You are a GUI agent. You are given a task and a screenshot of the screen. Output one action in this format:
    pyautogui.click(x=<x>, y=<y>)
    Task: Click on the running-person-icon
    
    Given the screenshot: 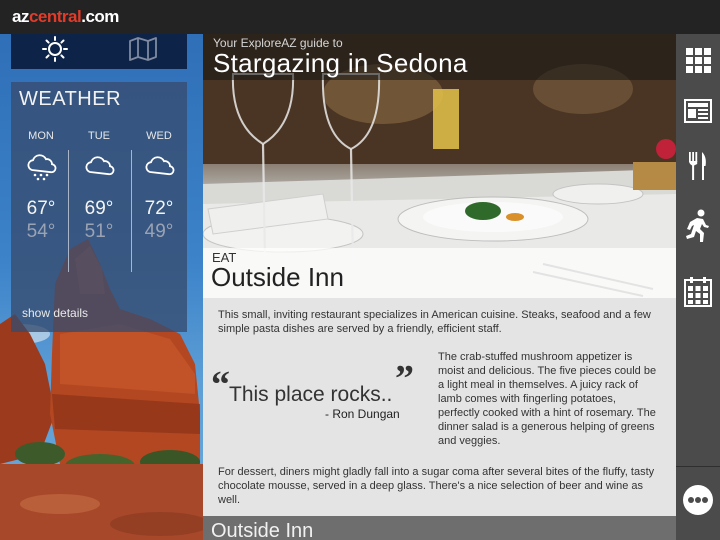 What is the action you would take?
    pyautogui.click(x=698, y=226)
    